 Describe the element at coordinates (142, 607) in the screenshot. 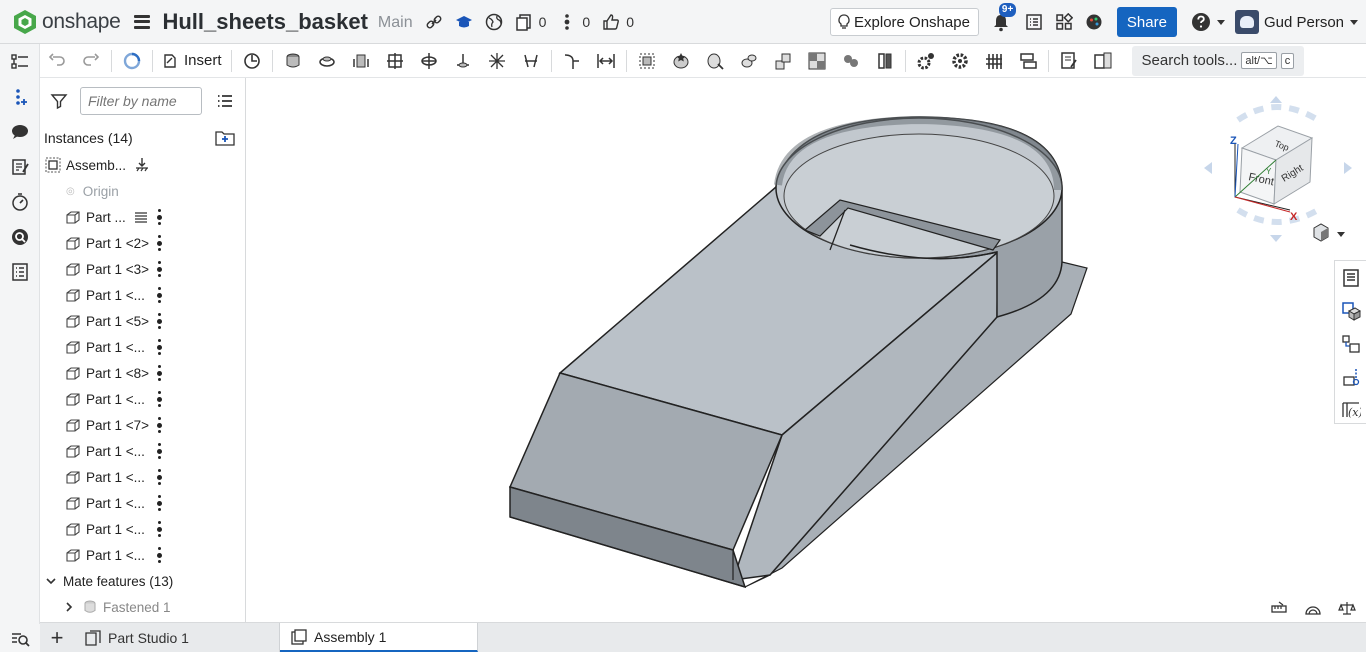

I see `mate-item: Fastened 1` at that location.